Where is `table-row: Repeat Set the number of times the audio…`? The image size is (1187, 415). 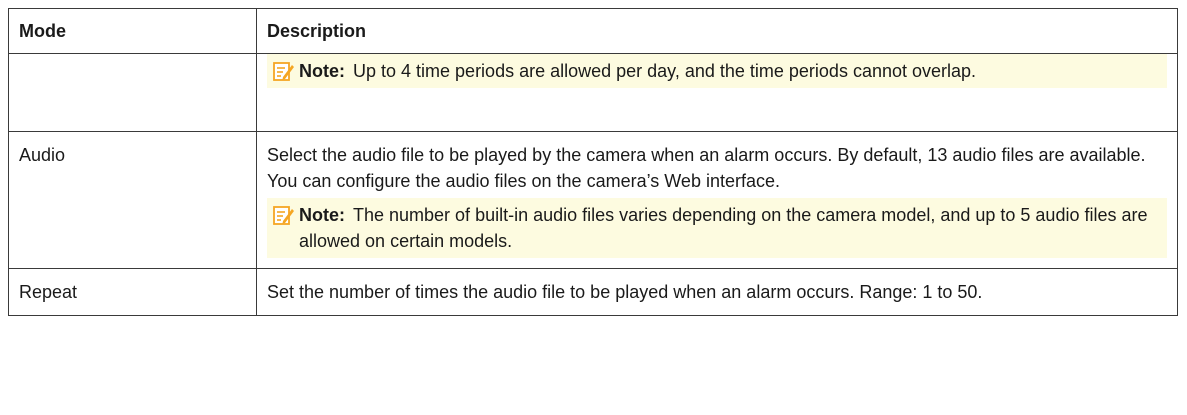 table-row: Repeat Set the number of times the audio… is located at coordinates (593, 292).